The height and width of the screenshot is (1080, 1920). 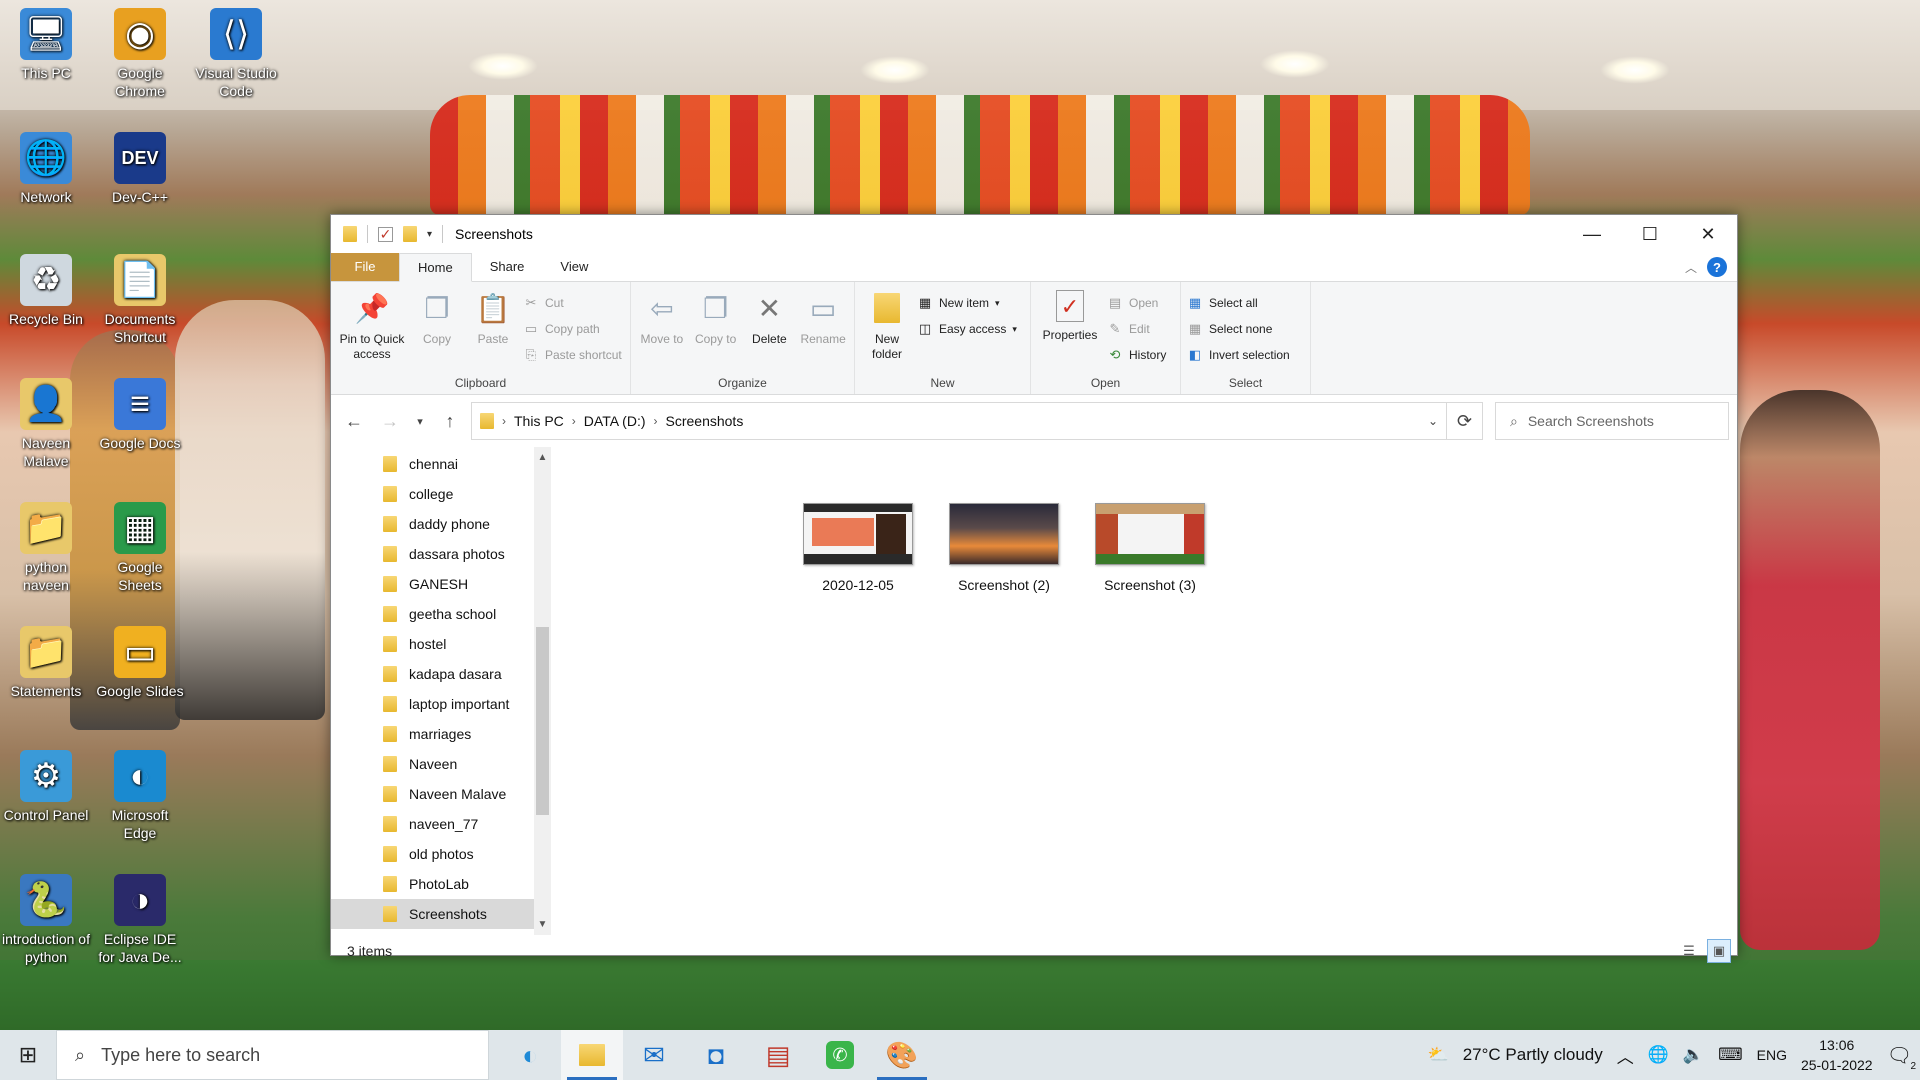 What do you see at coordinates (542, 721) in the screenshot?
I see `scrollbar-thumb` at bounding box center [542, 721].